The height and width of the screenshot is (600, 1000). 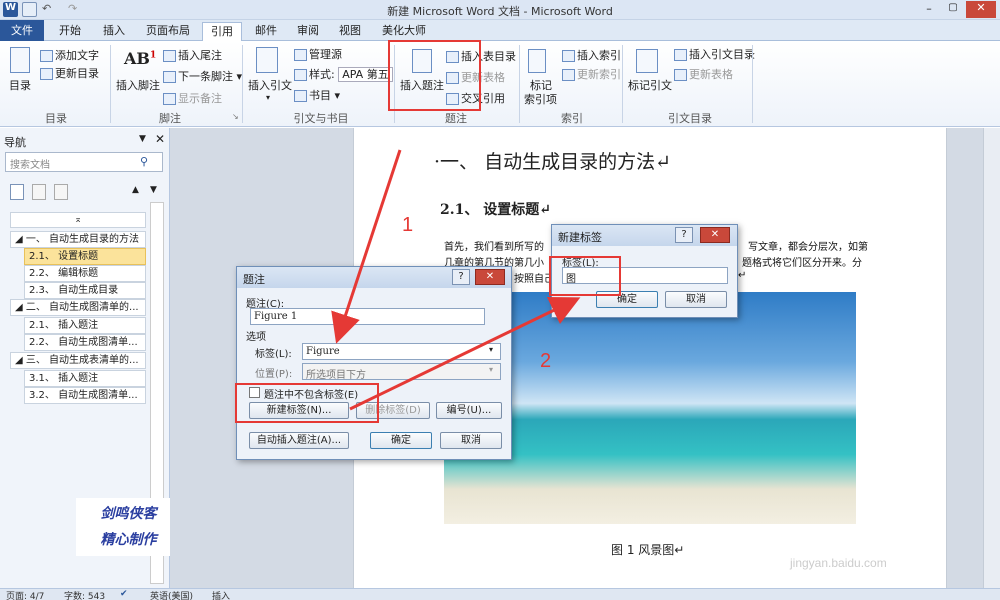 What do you see at coordinates (500, 594) in the screenshot?
I see `status-bar: 页面: 4/7 字数: 543 ✔ 英语(美国) 插入` at bounding box center [500, 594].